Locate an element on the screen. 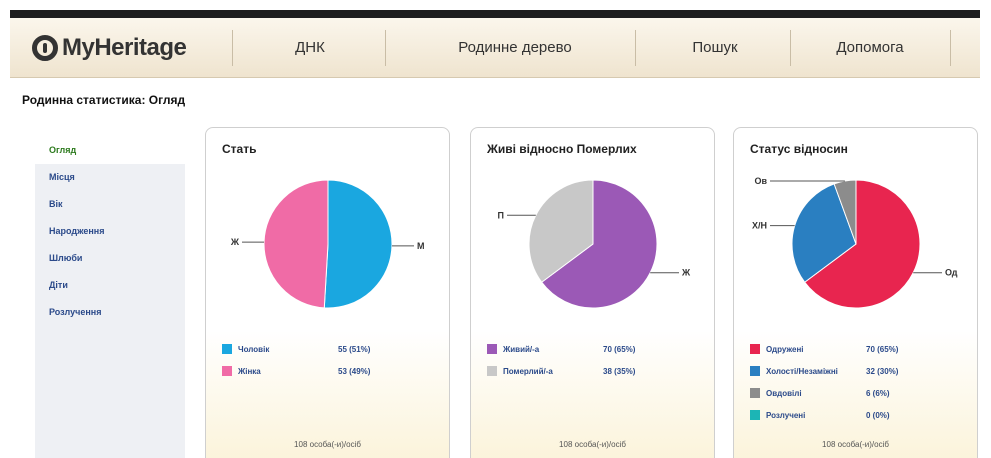 The image size is (991, 458). legend-label: Померлий/-а is located at coordinates (528, 371).